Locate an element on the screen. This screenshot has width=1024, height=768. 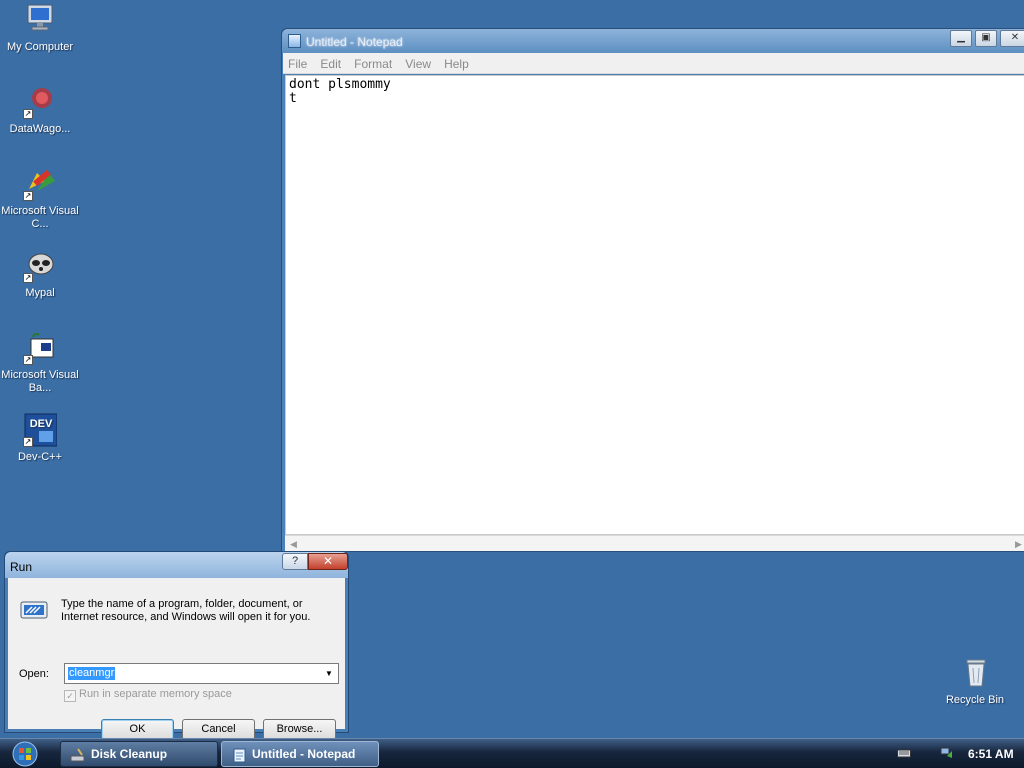
desktop-icon-recycle-bin: Recycle Bin is located at coordinates (975, 681).